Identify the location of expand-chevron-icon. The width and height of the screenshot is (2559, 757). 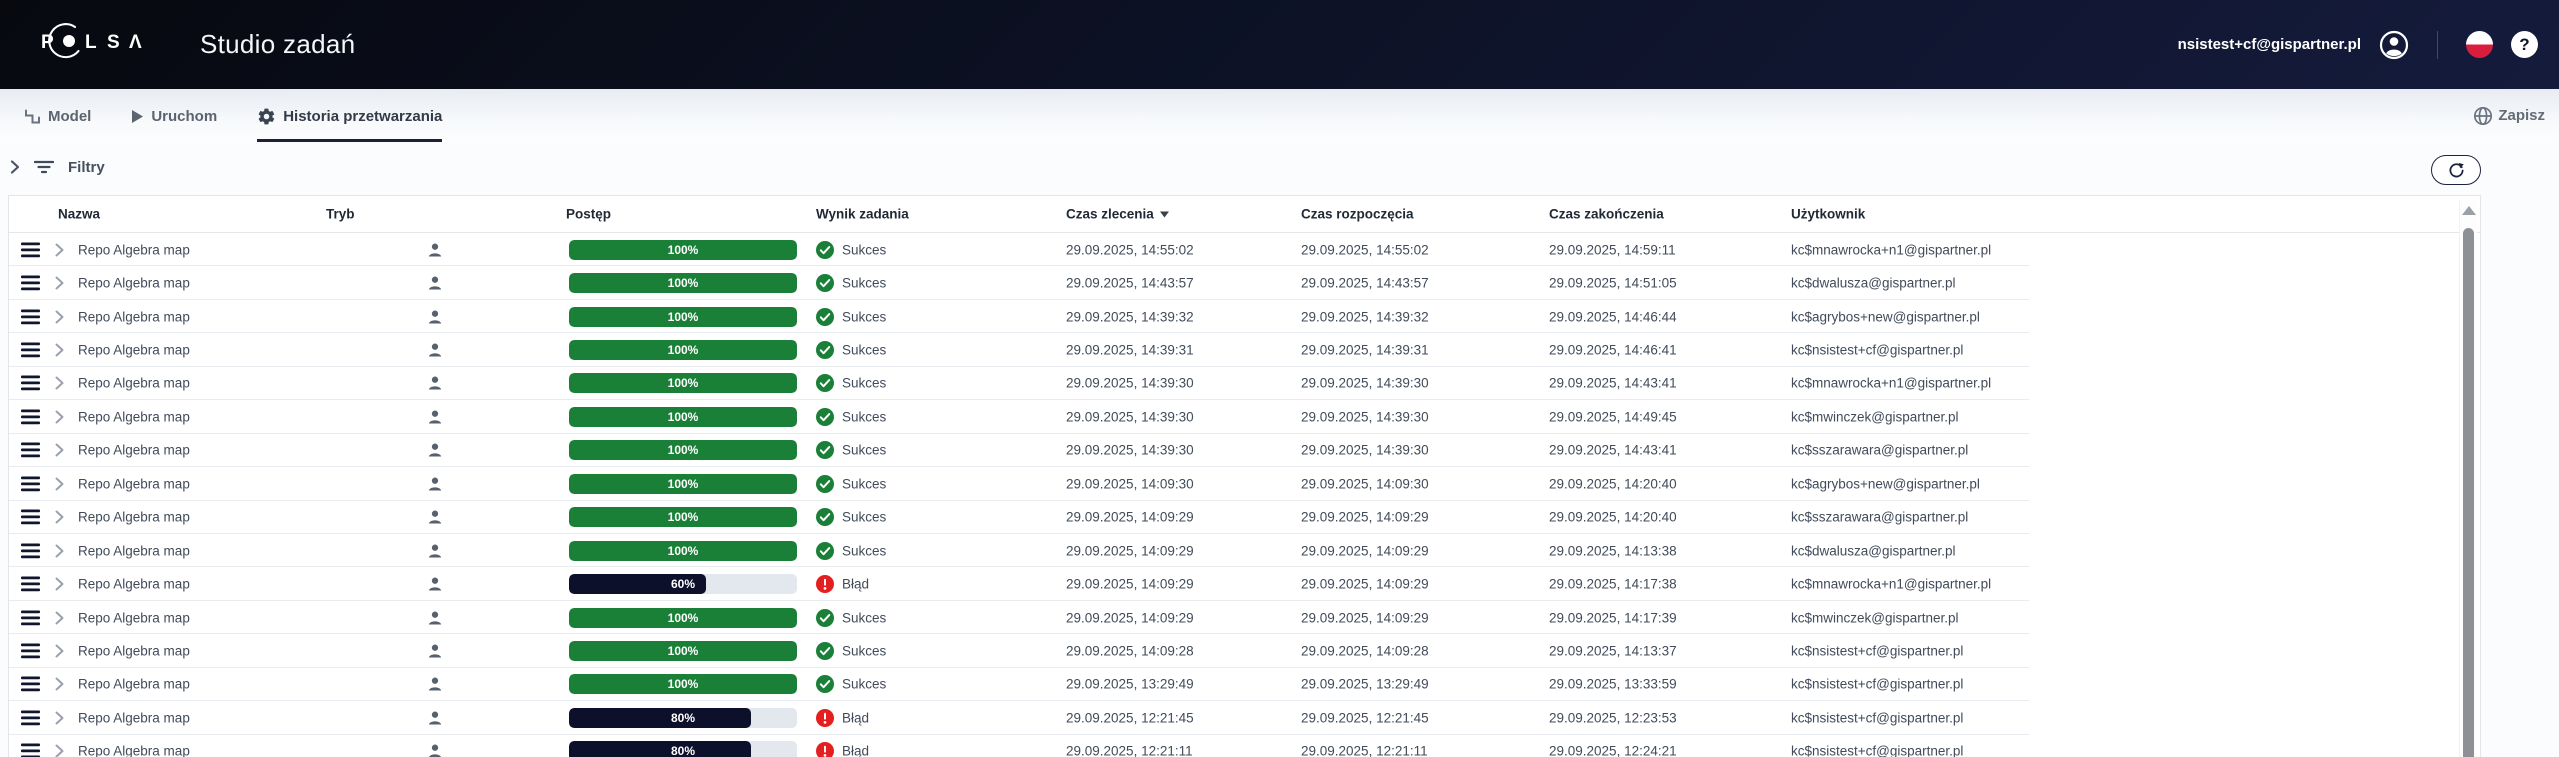
(15, 167).